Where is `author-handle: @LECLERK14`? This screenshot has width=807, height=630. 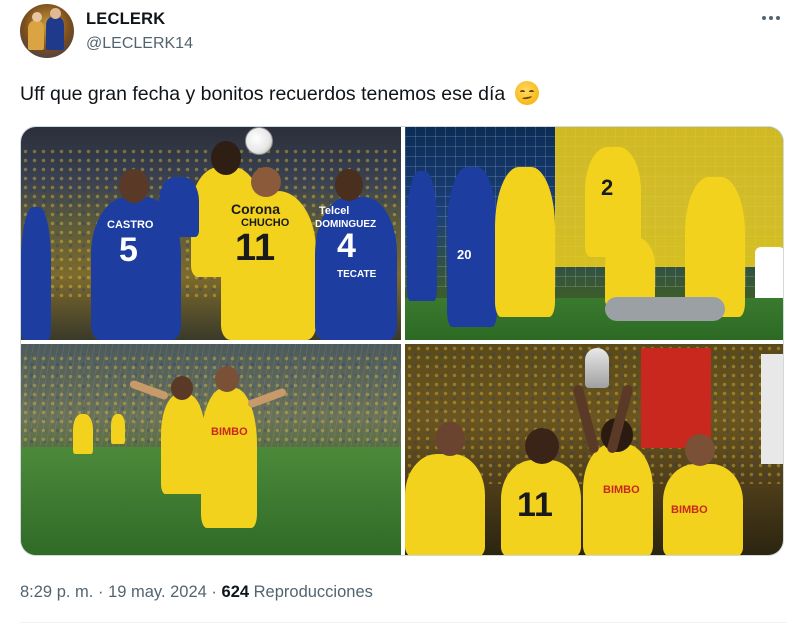
author-handle: @LECLERK14 is located at coordinates (139, 44).